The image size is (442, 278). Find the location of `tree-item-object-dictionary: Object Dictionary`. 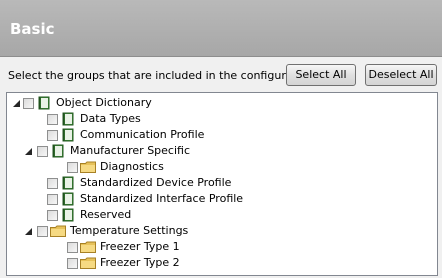

tree-item-object-dictionary: Object Dictionary is located at coordinates (81, 103).